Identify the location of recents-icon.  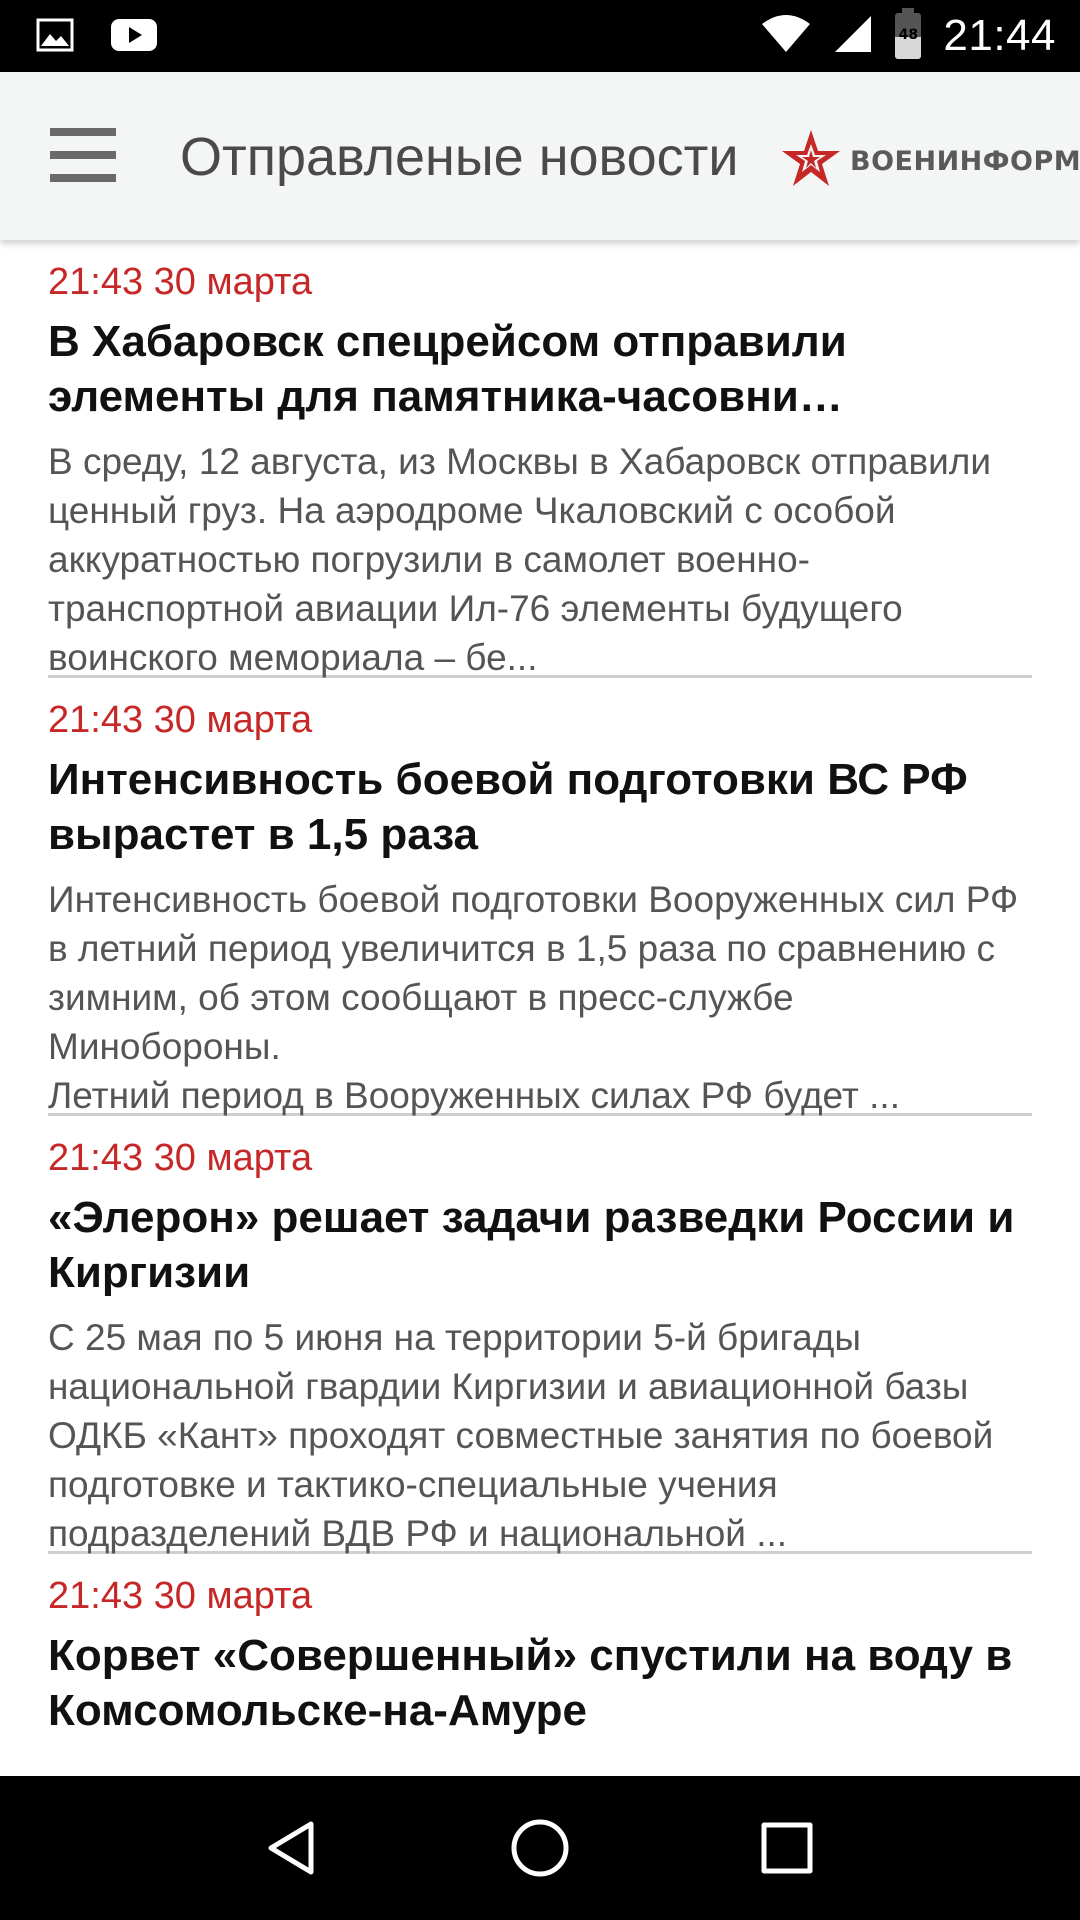
(787, 1848).